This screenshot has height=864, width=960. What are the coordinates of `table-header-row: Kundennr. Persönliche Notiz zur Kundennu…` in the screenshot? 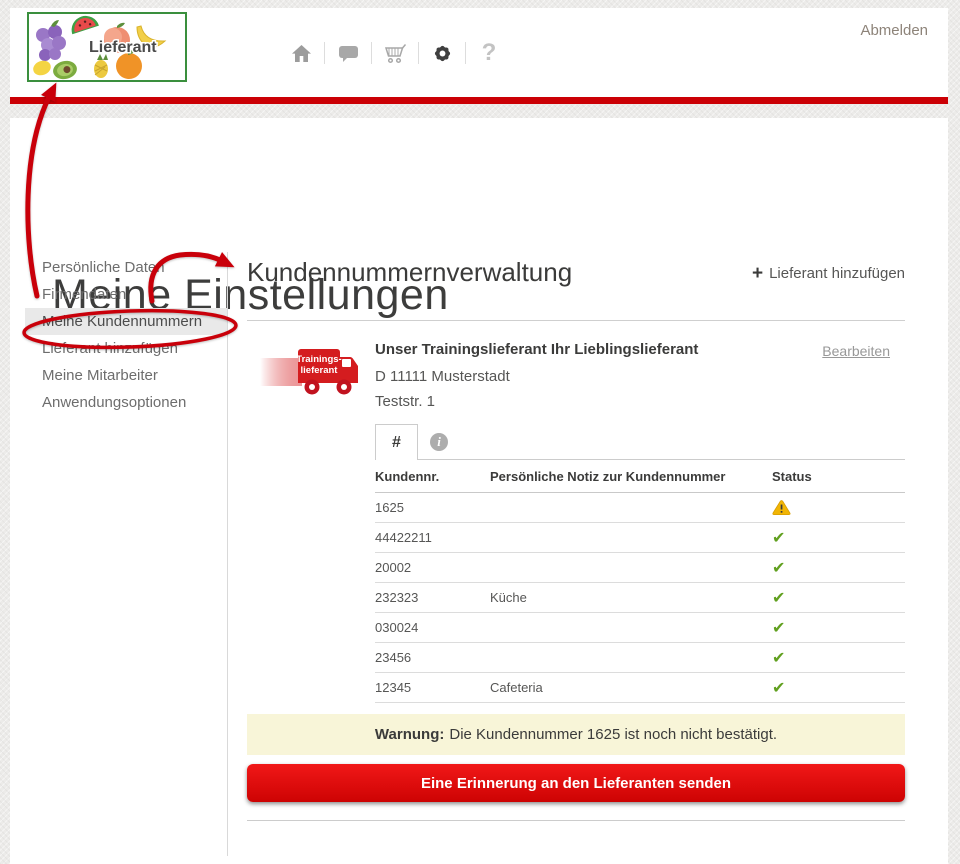 It's located at (640, 476).